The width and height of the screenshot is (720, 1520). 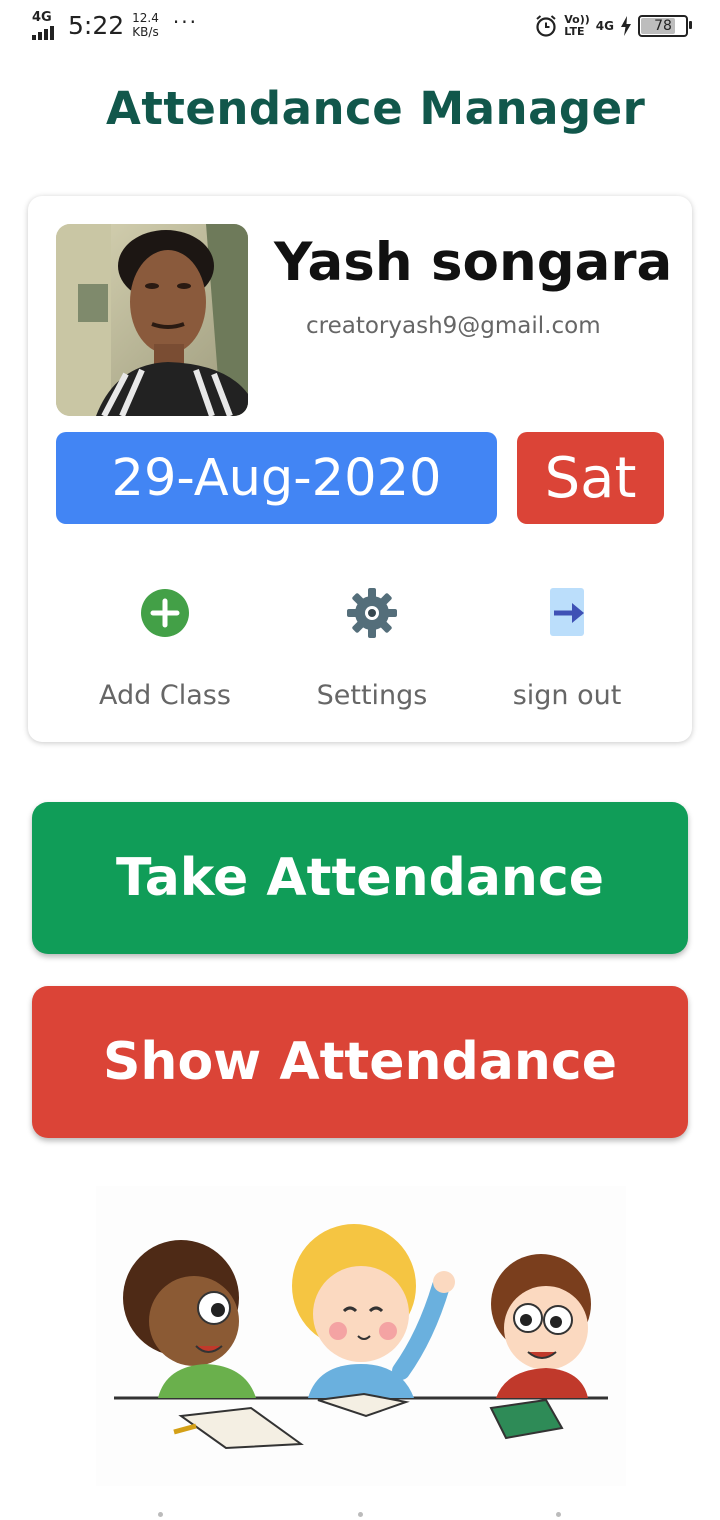 I want to click on signal-icon: 4G, so click(x=45, y=25).